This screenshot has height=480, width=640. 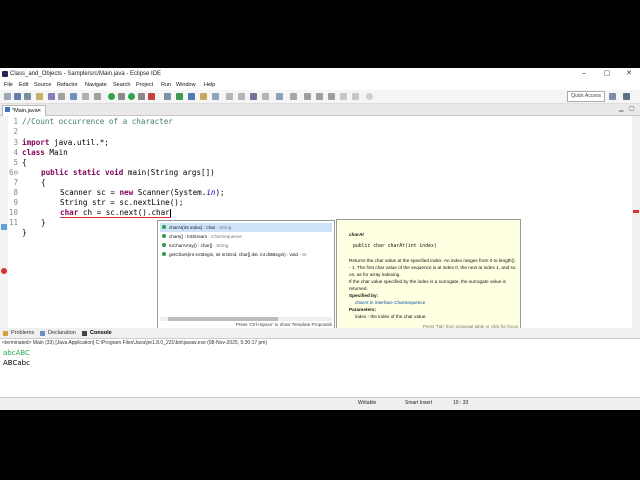 What do you see at coordinates (22, 333) in the screenshot?
I see `tab-problems: Problems` at bounding box center [22, 333].